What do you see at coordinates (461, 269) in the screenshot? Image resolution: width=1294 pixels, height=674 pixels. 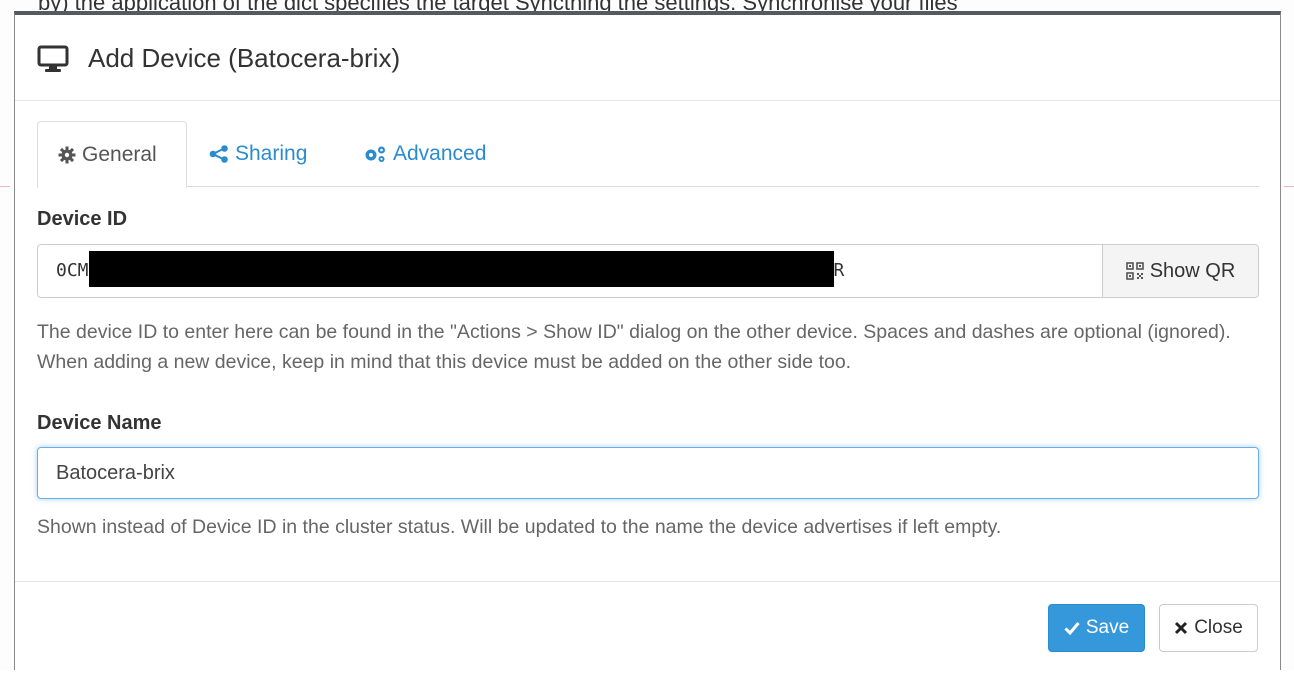 I see `redaction-bar` at bounding box center [461, 269].